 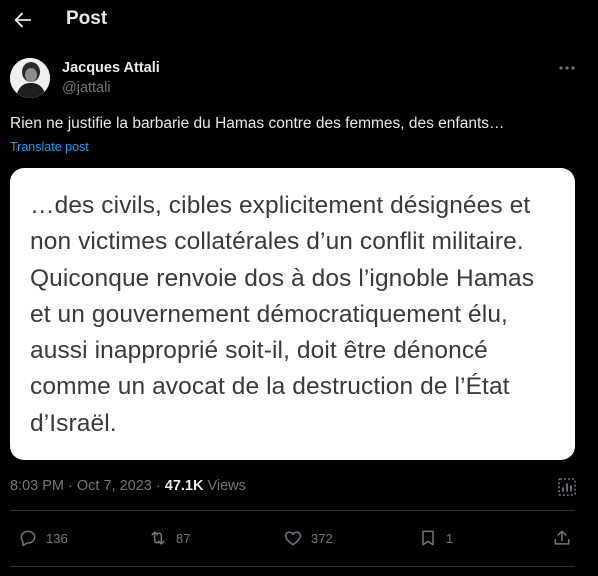 What do you see at coordinates (158, 538) in the screenshot?
I see `retweet-icon` at bounding box center [158, 538].